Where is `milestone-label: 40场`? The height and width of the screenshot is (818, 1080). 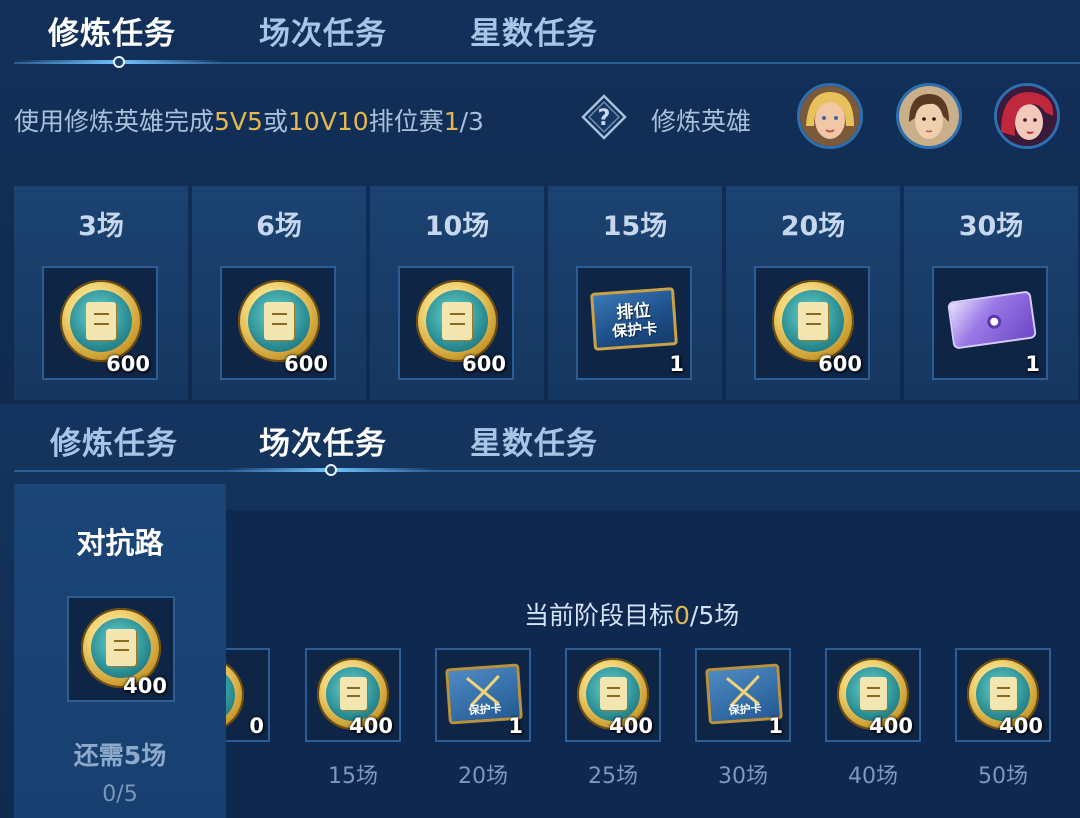 milestone-label: 40场 is located at coordinates (873, 776).